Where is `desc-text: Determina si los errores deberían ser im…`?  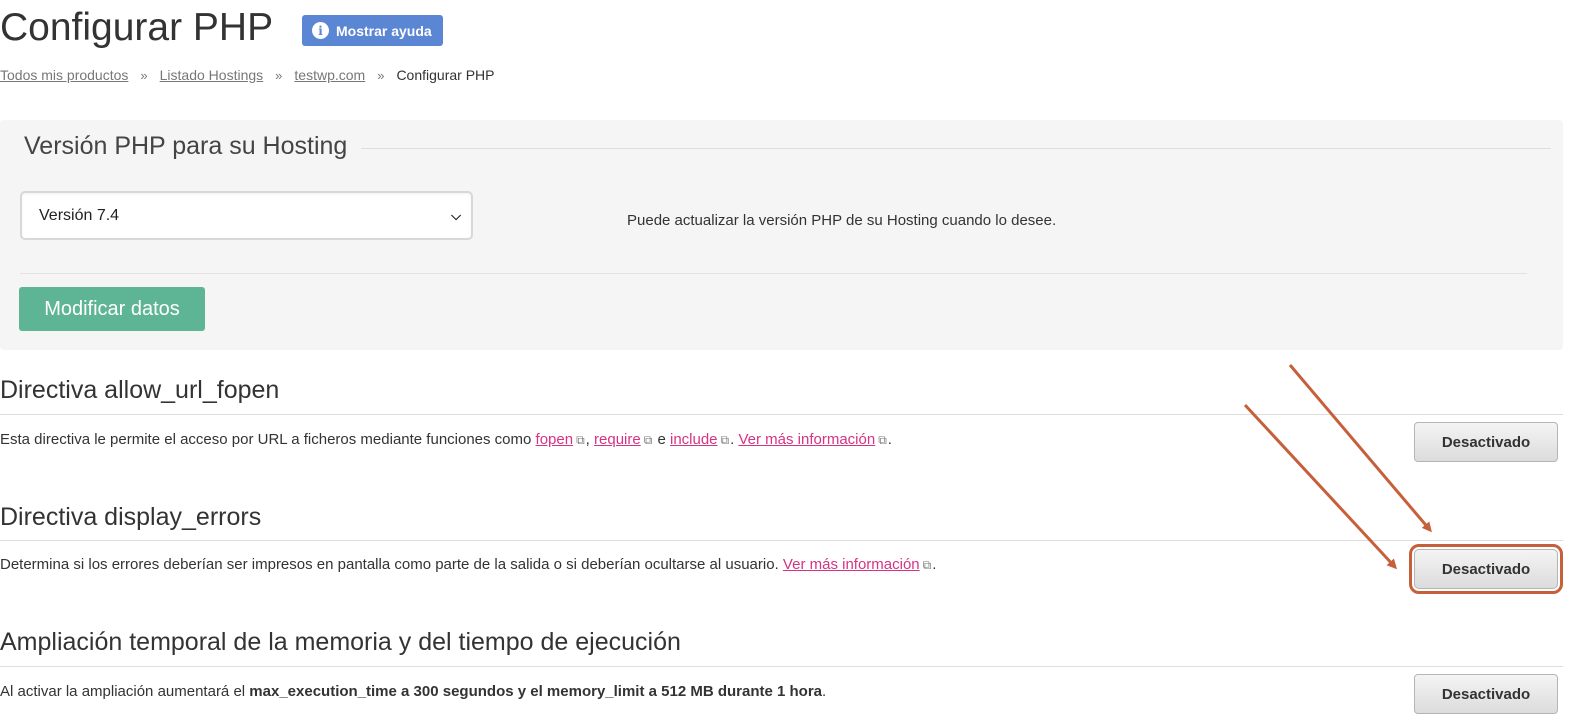 desc-text: Determina si los errores deberían ser im… is located at coordinates (391, 564).